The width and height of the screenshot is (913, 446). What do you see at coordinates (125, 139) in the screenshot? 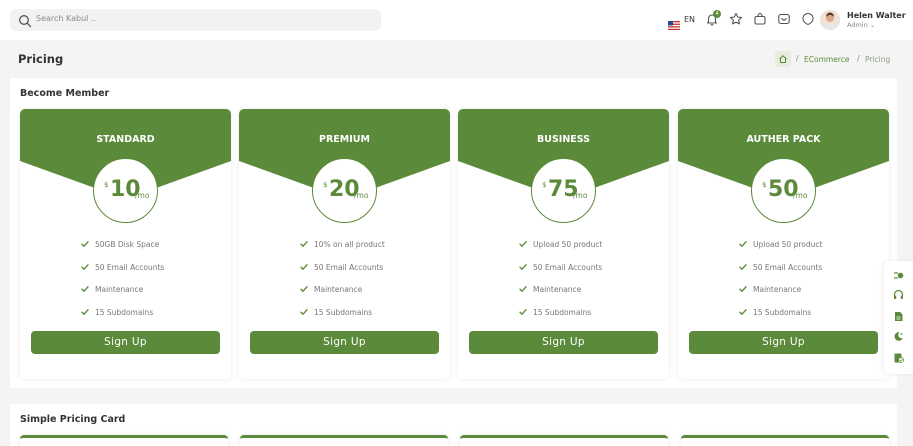
I see `plan-name: STANDARD` at bounding box center [125, 139].